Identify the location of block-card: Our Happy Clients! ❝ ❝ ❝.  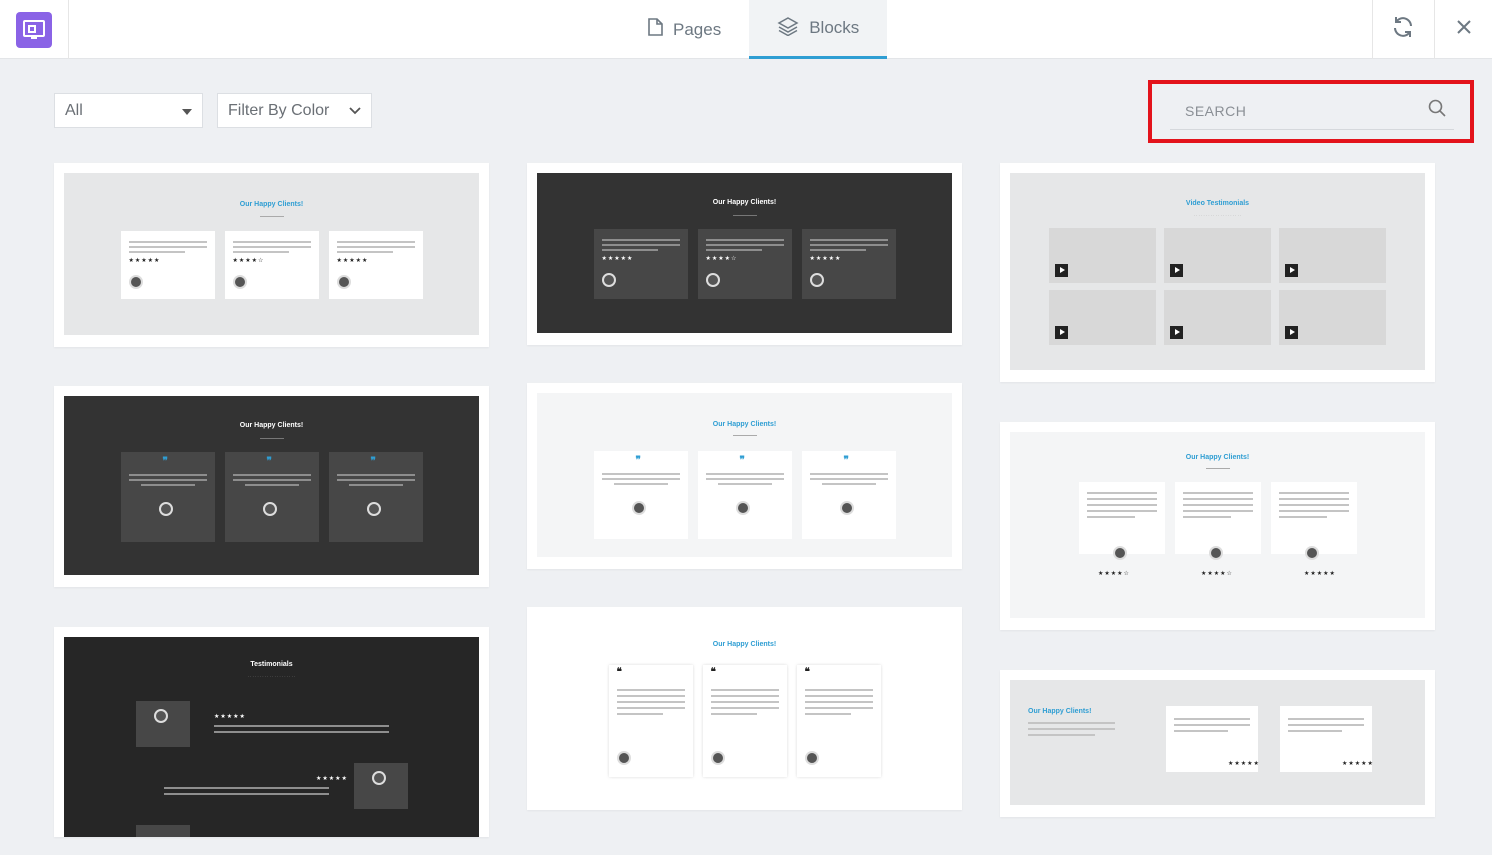
(744, 708).